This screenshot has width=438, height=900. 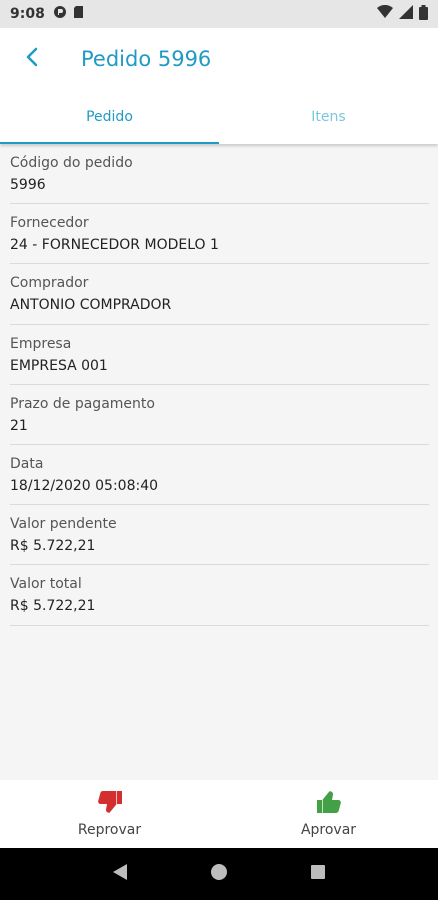 I want to click on field-order-code: Código do pedido 5996, so click(x=219, y=174).